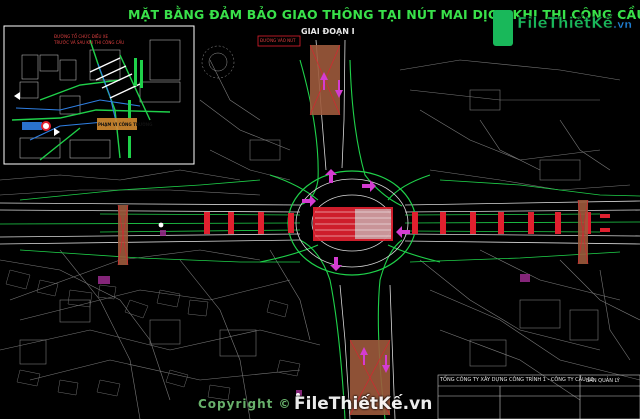  What do you see at coordinates (245, 404) in the screenshot?
I see `watermark-copyright: Copyright ©` at bounding box center [245, 404].